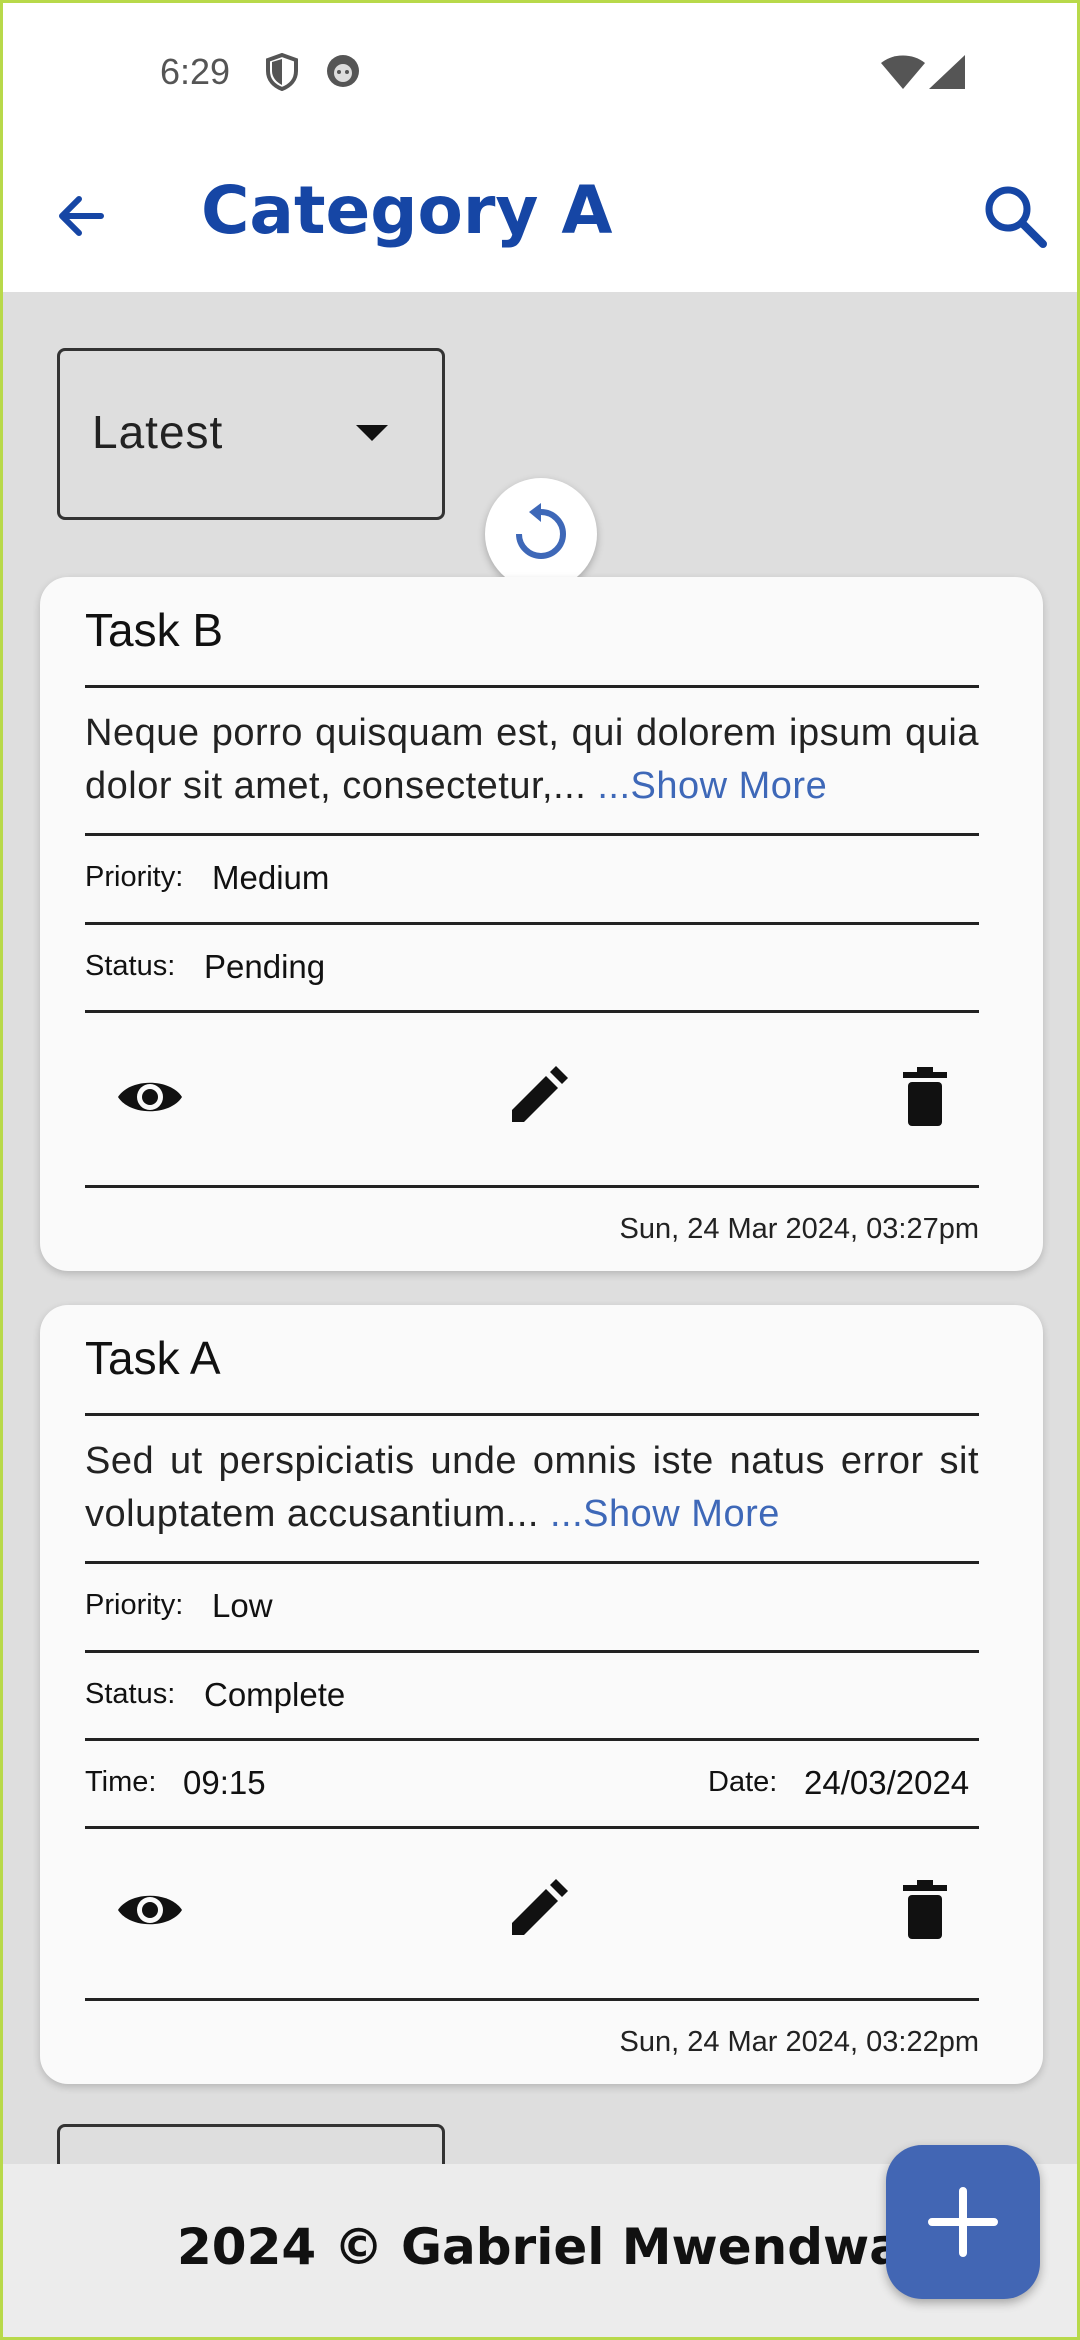  Describe the element at coordinates (343, 73) in the screenshot. I see `face-icon` at that location.